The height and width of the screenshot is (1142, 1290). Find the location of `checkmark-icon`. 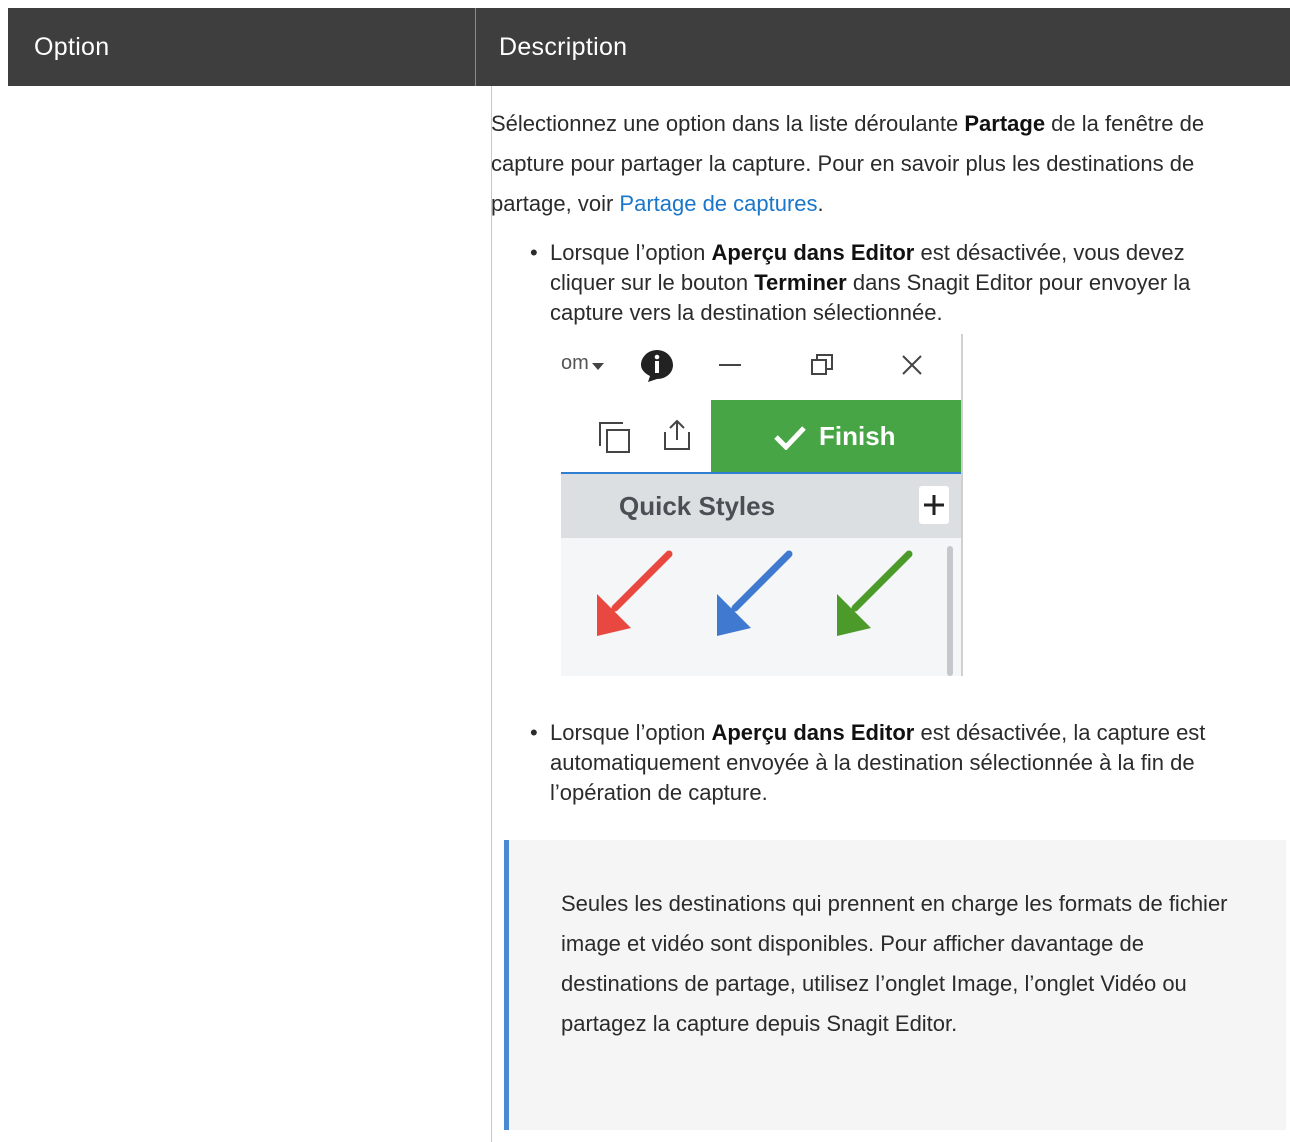

checkmark-icon is located at coordinates (790, 438).